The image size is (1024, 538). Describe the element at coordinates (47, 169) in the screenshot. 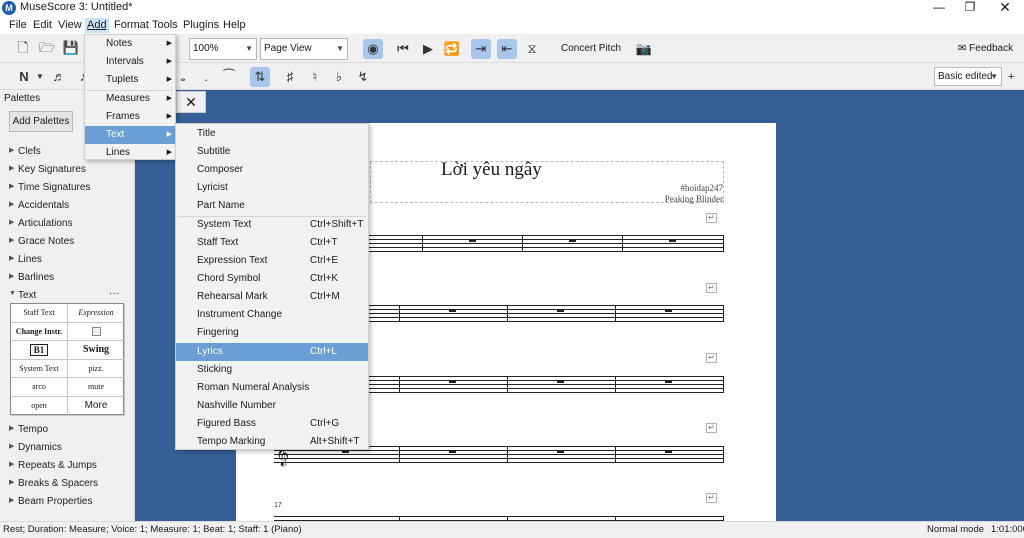

I see `palette-key-signatures: ▶ Key Signatures` at that location.